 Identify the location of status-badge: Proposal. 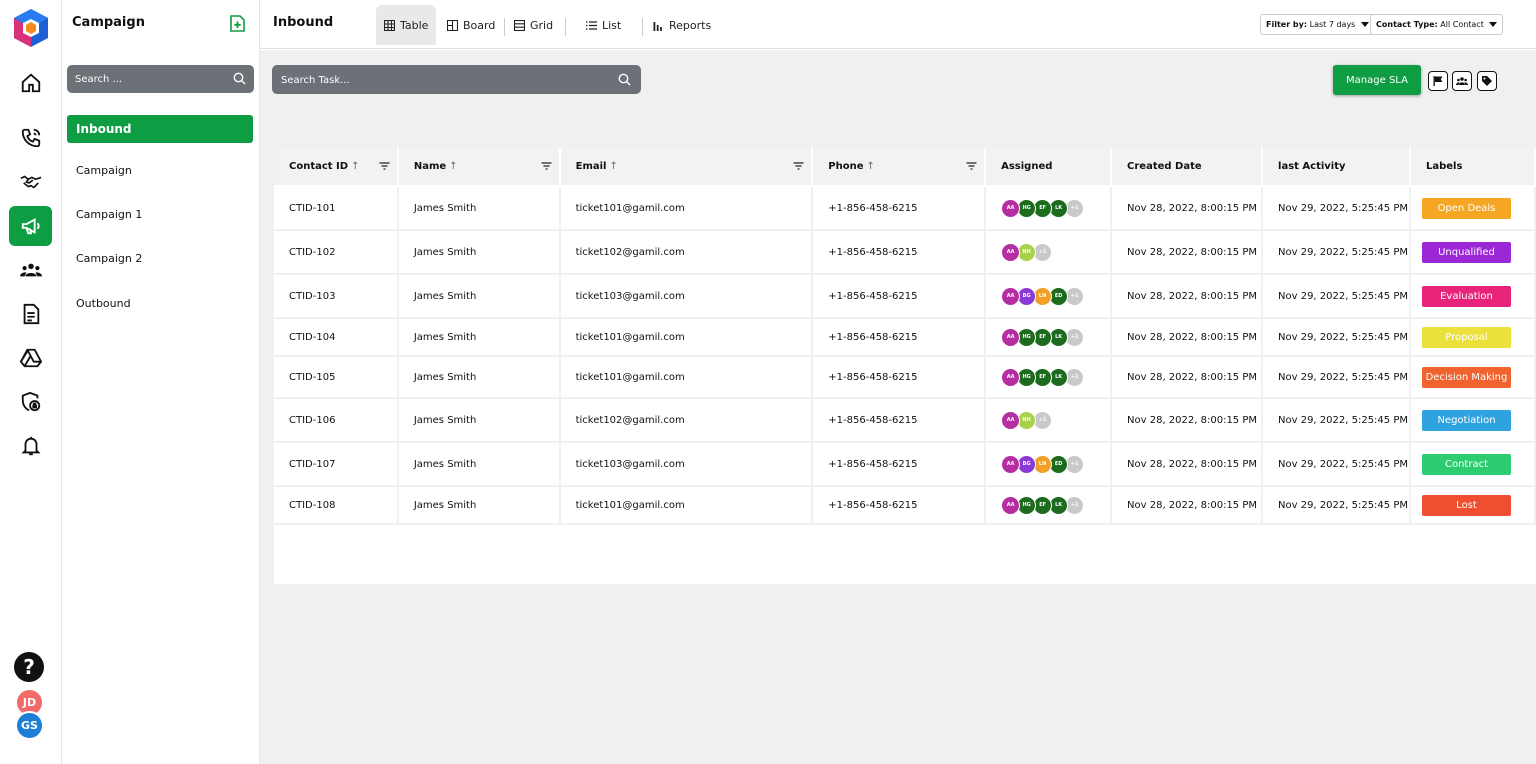
(1466, 337).